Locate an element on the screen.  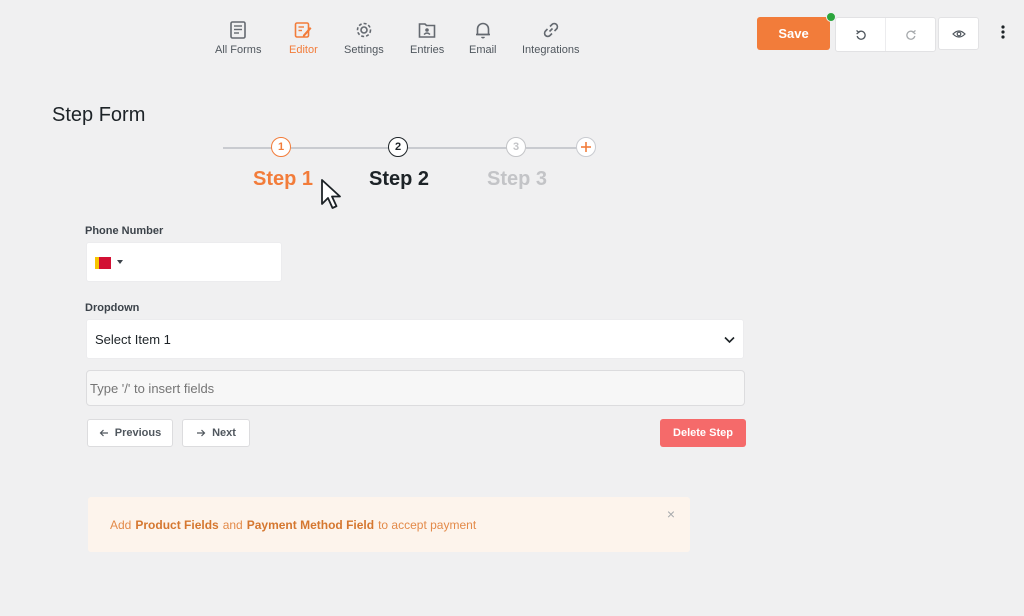
edit-icon is located at coordinates (303, 30).